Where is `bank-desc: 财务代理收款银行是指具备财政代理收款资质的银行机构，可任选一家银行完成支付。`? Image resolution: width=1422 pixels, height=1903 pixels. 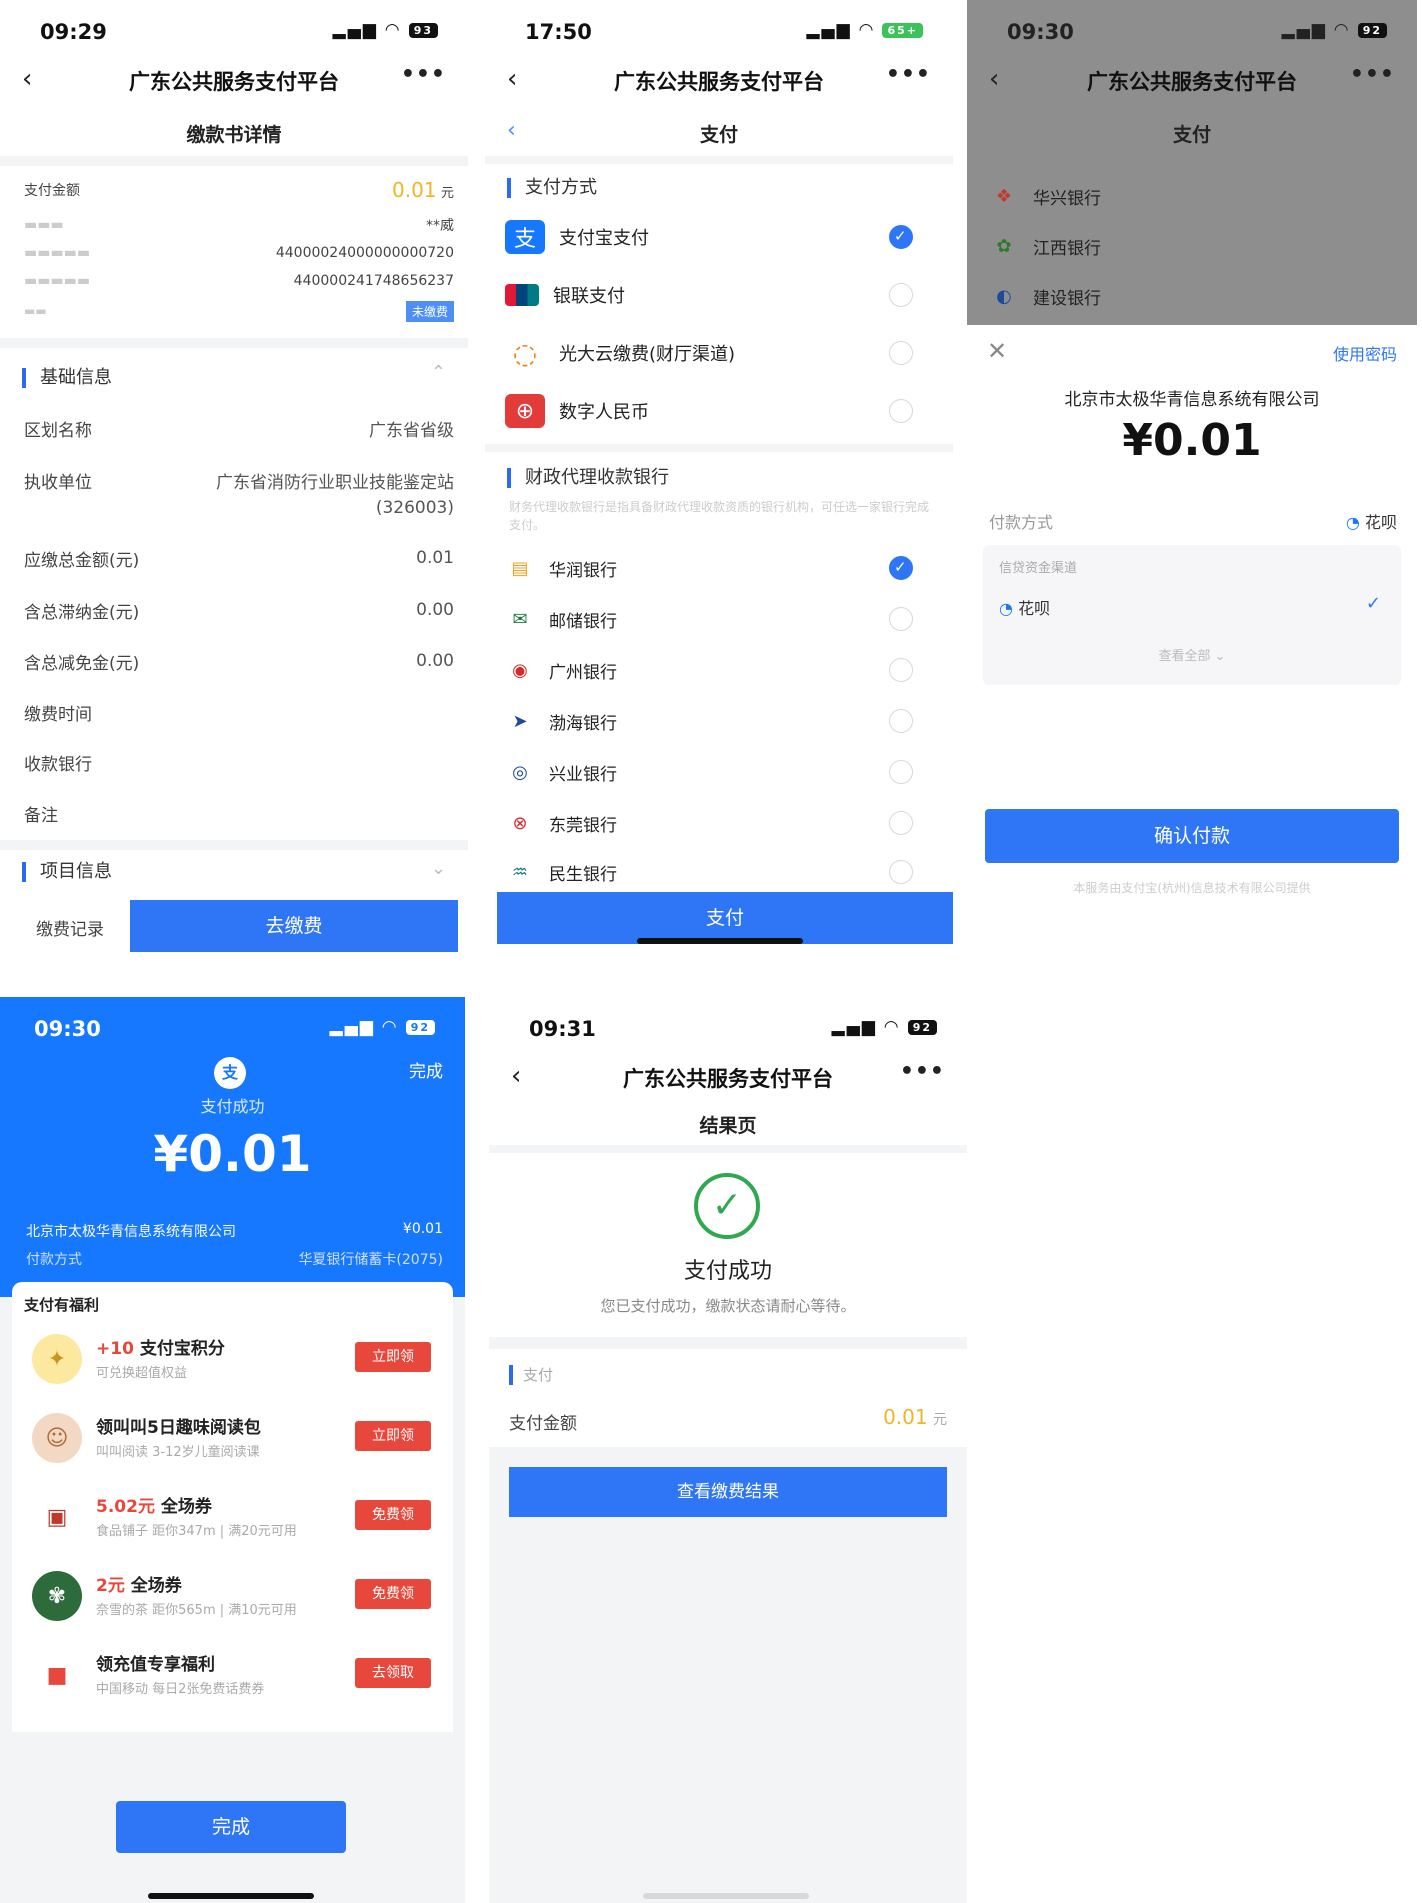 bank-desc: 财务代理收款银行是指具备财政代理收款资质的银行机构，可任选一家银行完成支付。 is located at coordinates (719, 516).